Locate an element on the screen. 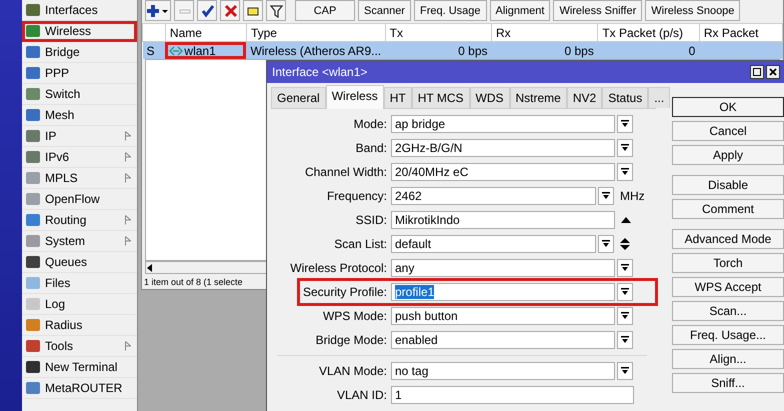 The image size is (784, 411). sidebar-item: Tools is located at coordinates (79, 346).